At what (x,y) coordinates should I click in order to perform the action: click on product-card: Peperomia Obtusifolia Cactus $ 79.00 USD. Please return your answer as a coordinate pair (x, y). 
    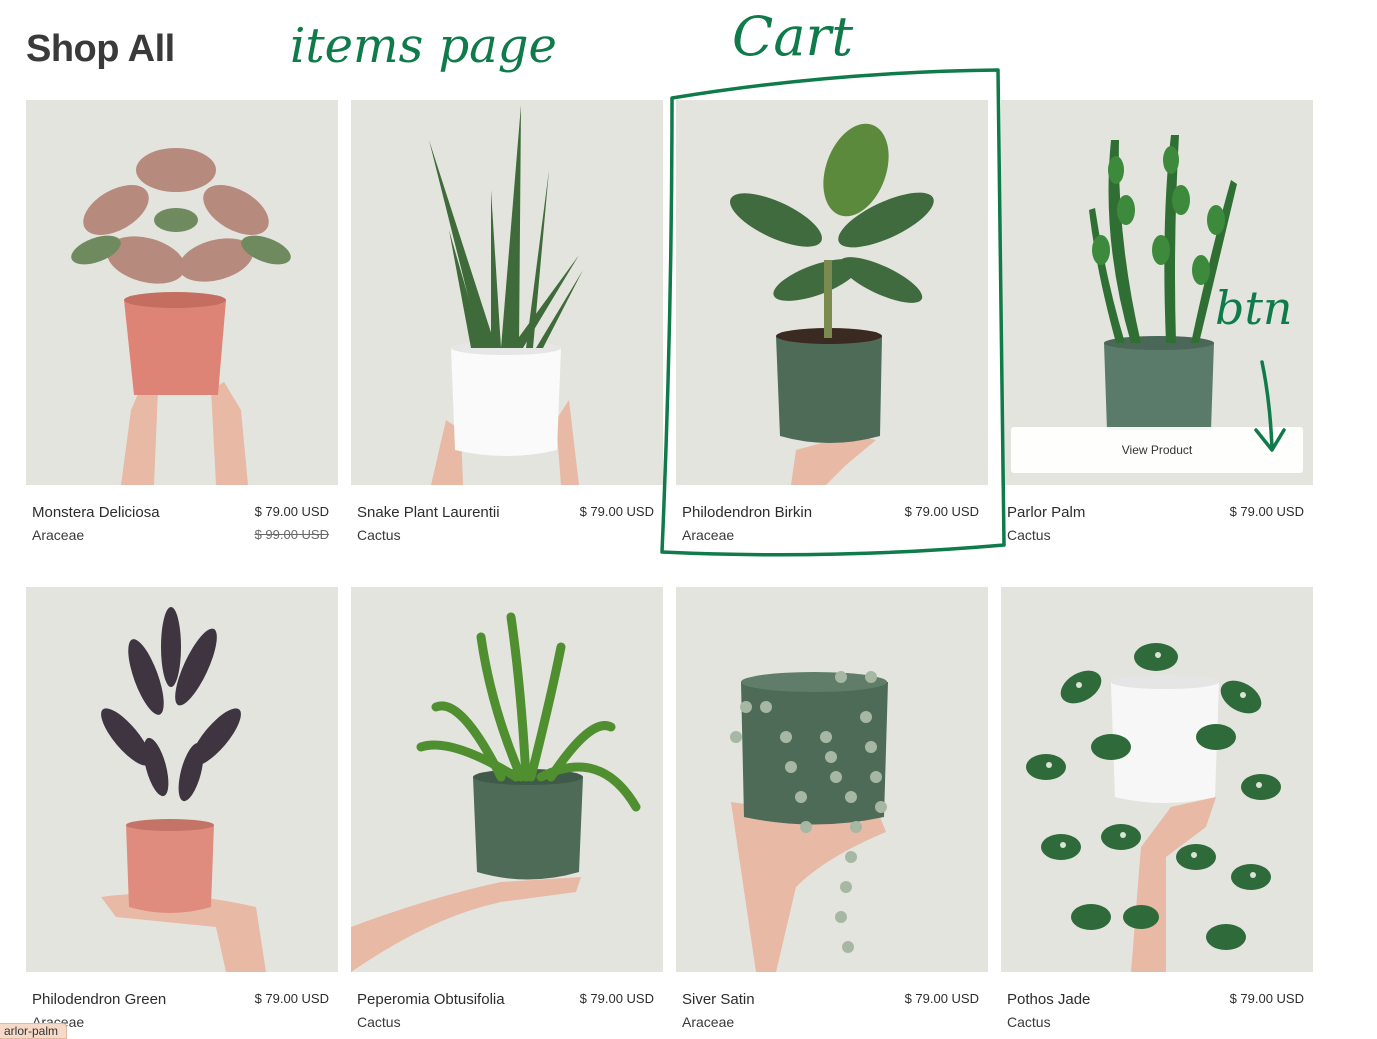
    Looking at the image, I should click on (507, 809).